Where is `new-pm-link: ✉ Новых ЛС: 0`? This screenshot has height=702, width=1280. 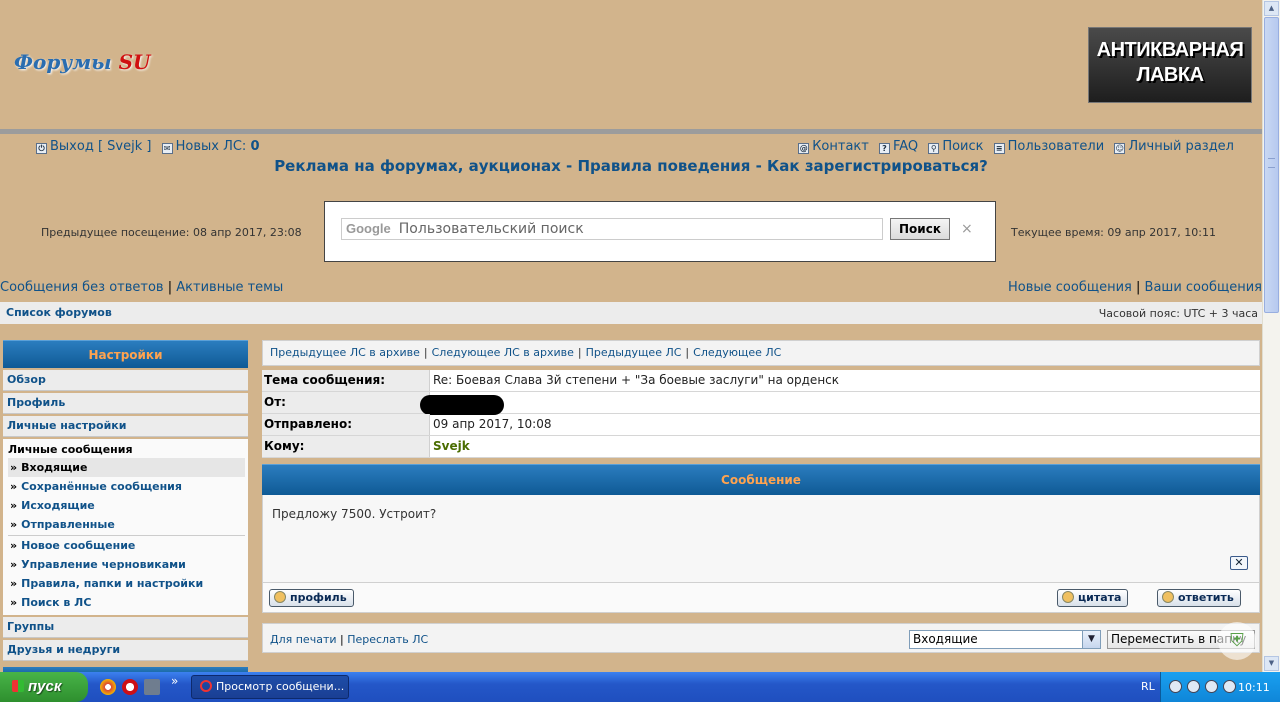
new-pm-link: ✉ Новых ЛС: 0 is located at coordinates (210, 146).